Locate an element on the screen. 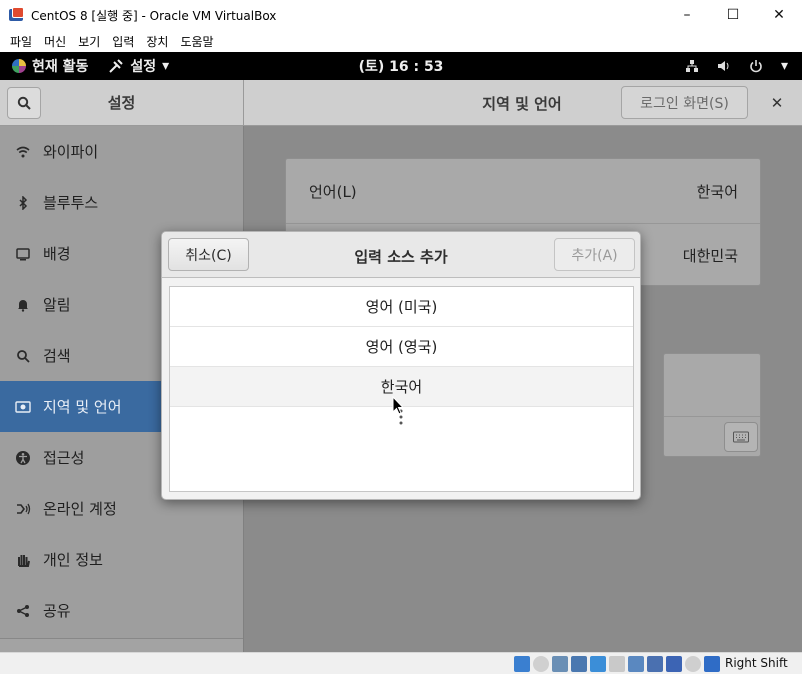  formats-value: 대한민국 is located at coordinates (710, 256).